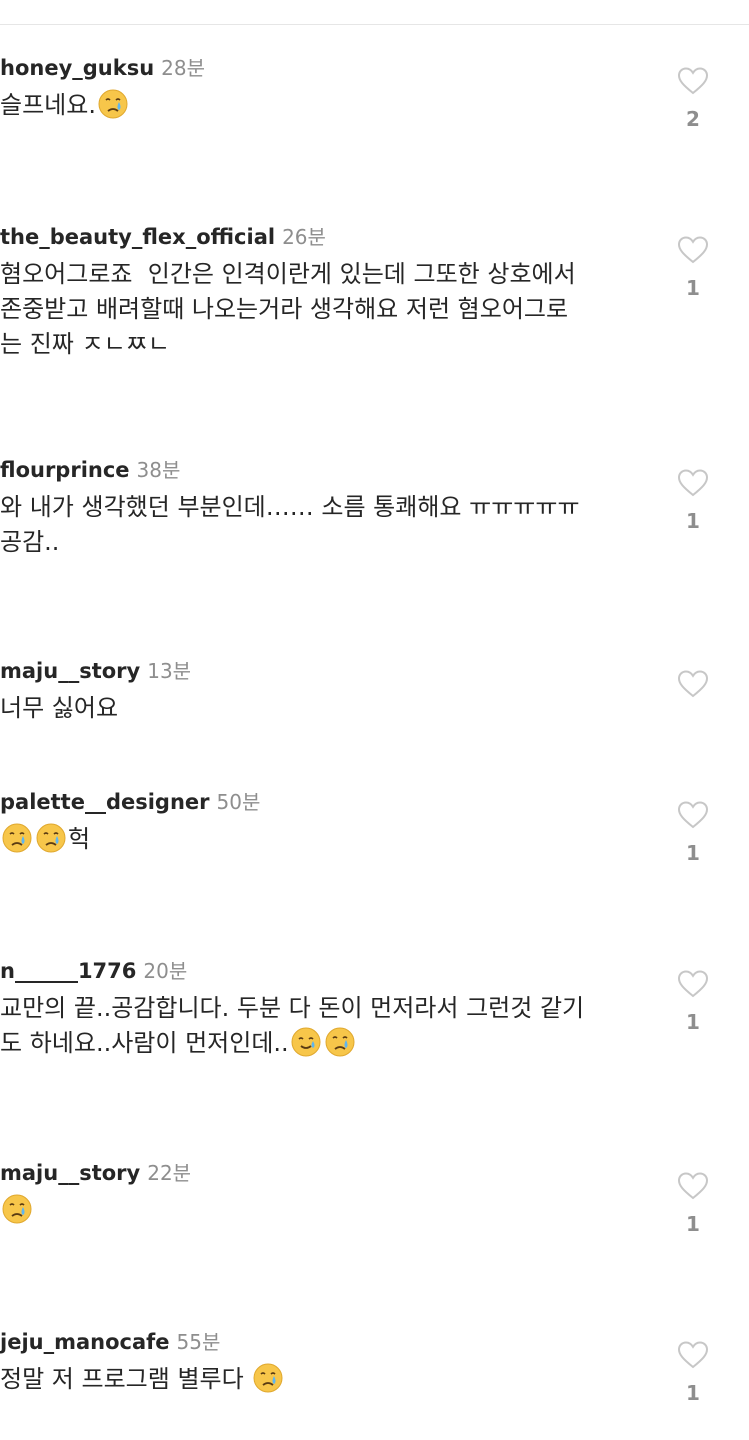 This screenshot has height=1440, width=749. Describe the element at coordinates (59, 708) in the screenshot. I see `comment-text-body: 너무 싫어요` at that location.